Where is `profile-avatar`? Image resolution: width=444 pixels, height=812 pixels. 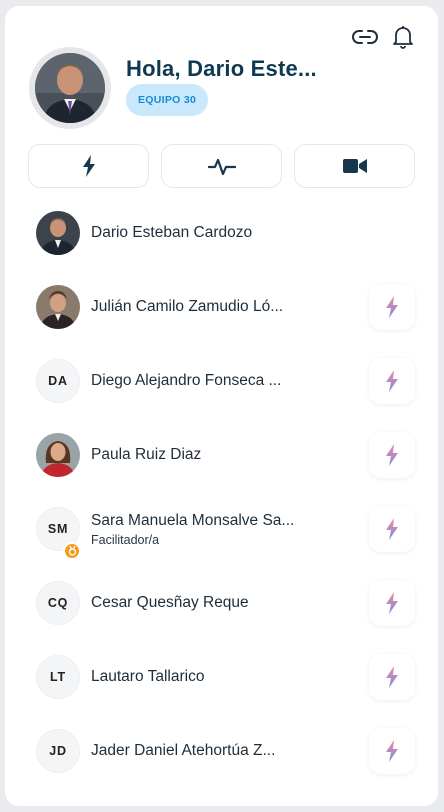
profile-avatar is located at coordinates (70, 88).